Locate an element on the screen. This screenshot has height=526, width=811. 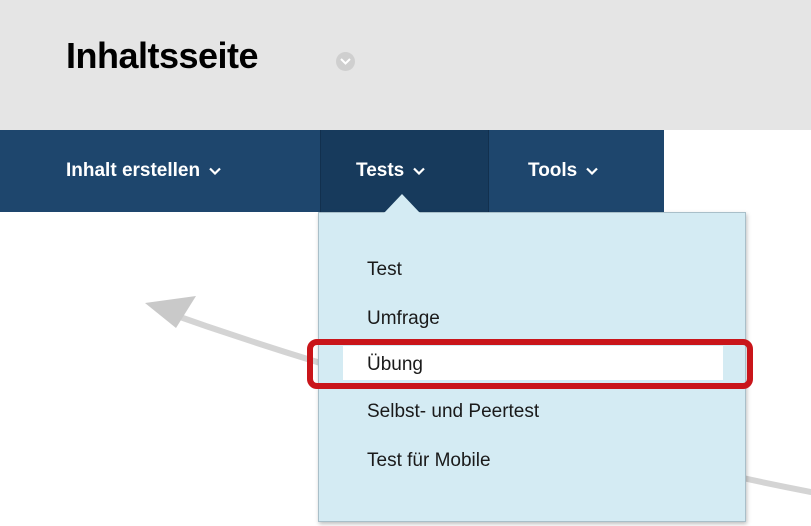
menu-item-test: Test is located at coordinates (384, 269).